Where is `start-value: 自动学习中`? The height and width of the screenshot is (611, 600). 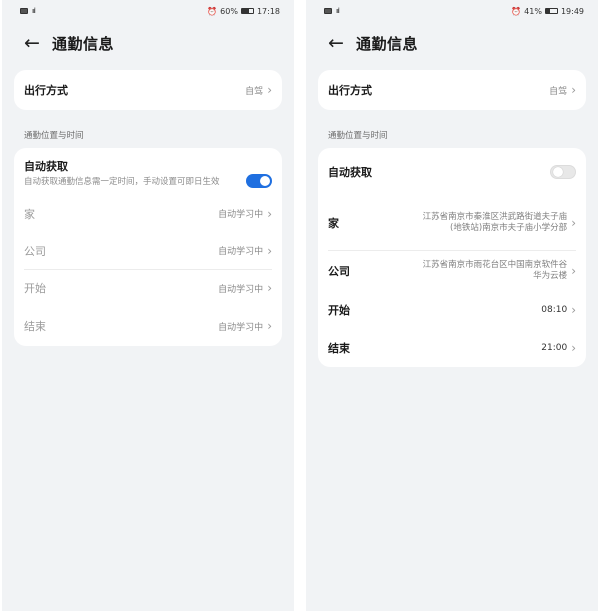 start-value: 自动学习中 is located at coordinates (241, 289).